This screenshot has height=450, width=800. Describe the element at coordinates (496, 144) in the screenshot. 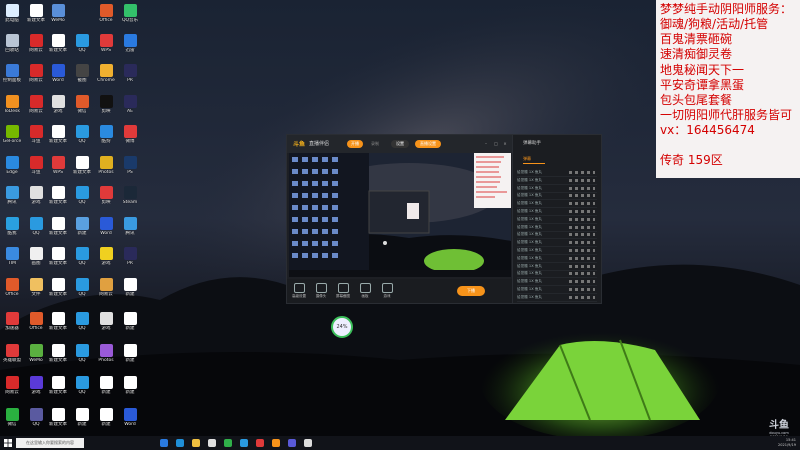

I see `maximize-icon: □` at that location.